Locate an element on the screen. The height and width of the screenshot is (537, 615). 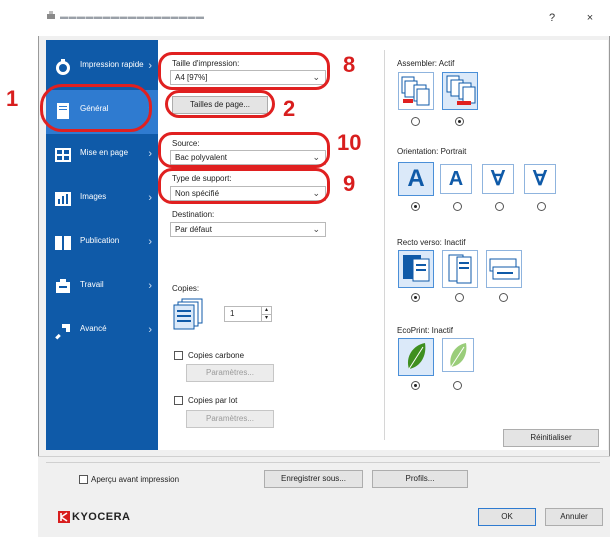
copies-per-lot-checkbox is located at coordinates (178, 400).